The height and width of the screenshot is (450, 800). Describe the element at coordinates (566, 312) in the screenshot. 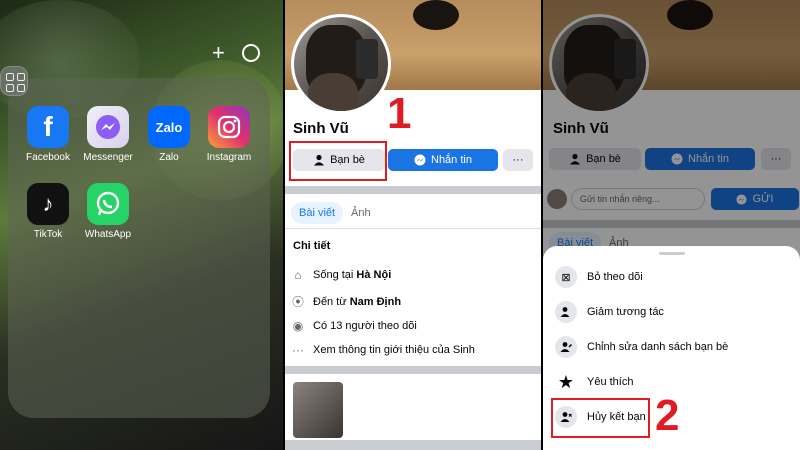

I see `reduce-interaction-icon` at that location.